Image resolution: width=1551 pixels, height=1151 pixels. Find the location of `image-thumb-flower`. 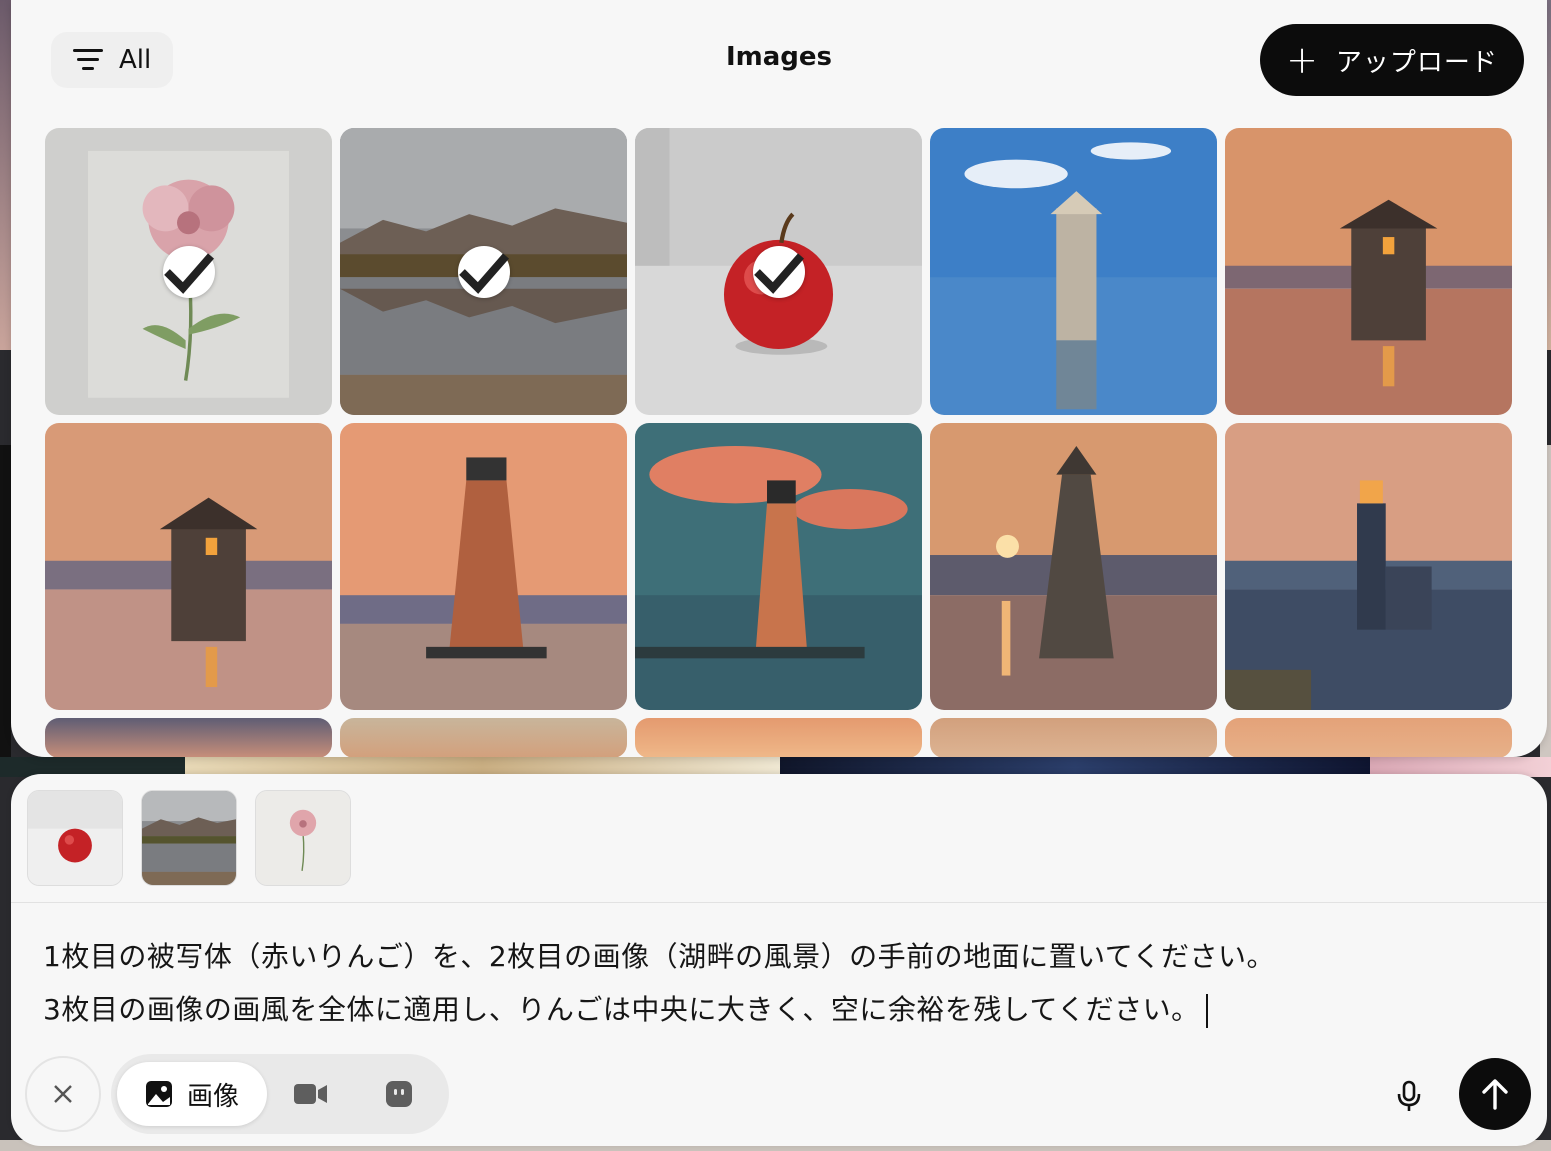

image-thumb-flower is located at coordinates (188, 271).